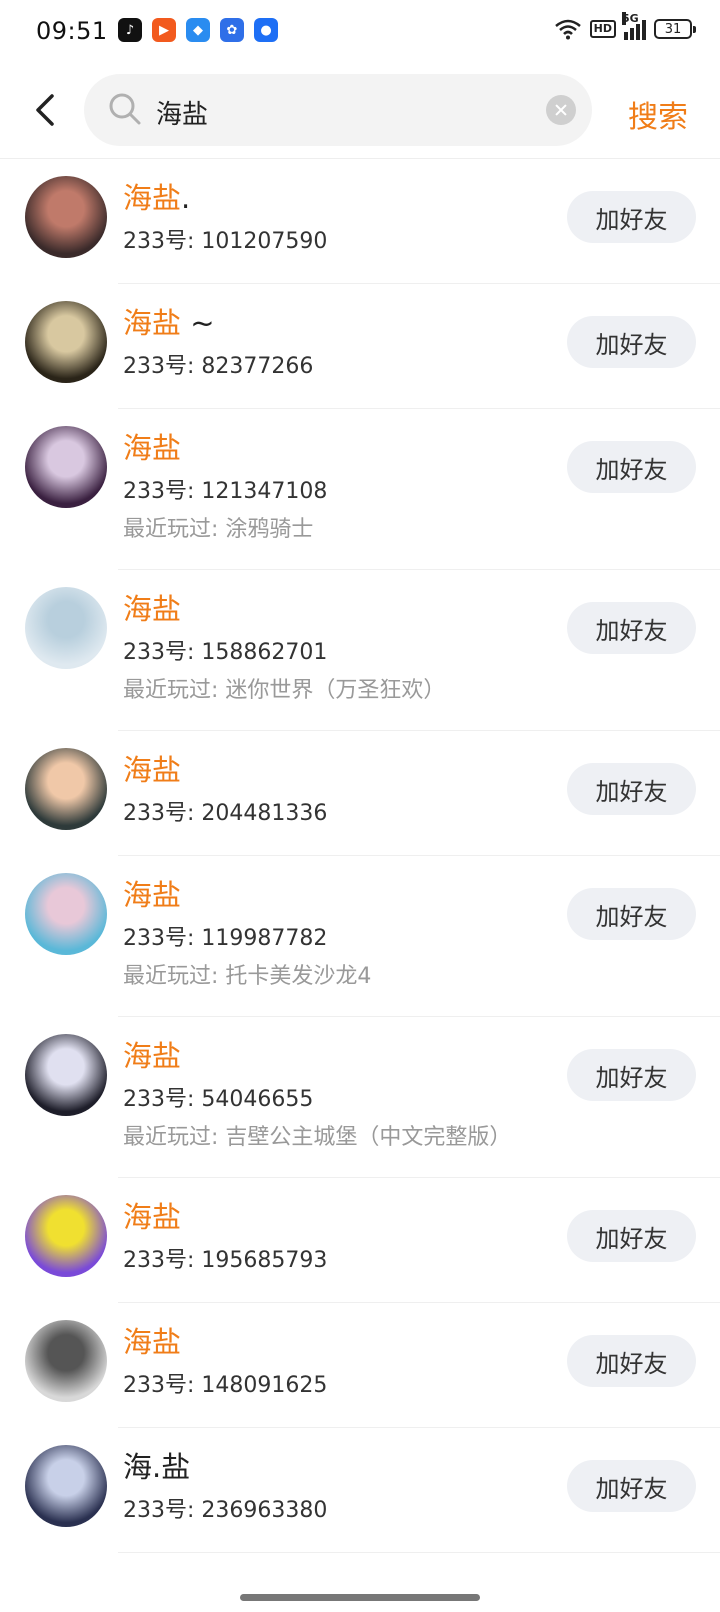 This screenshot has width=720, height=1612. What do you see at coordinates (130, 30) in the screenshot?
I see `tiktok-icon: ♪` at bounding box center [130, 30].